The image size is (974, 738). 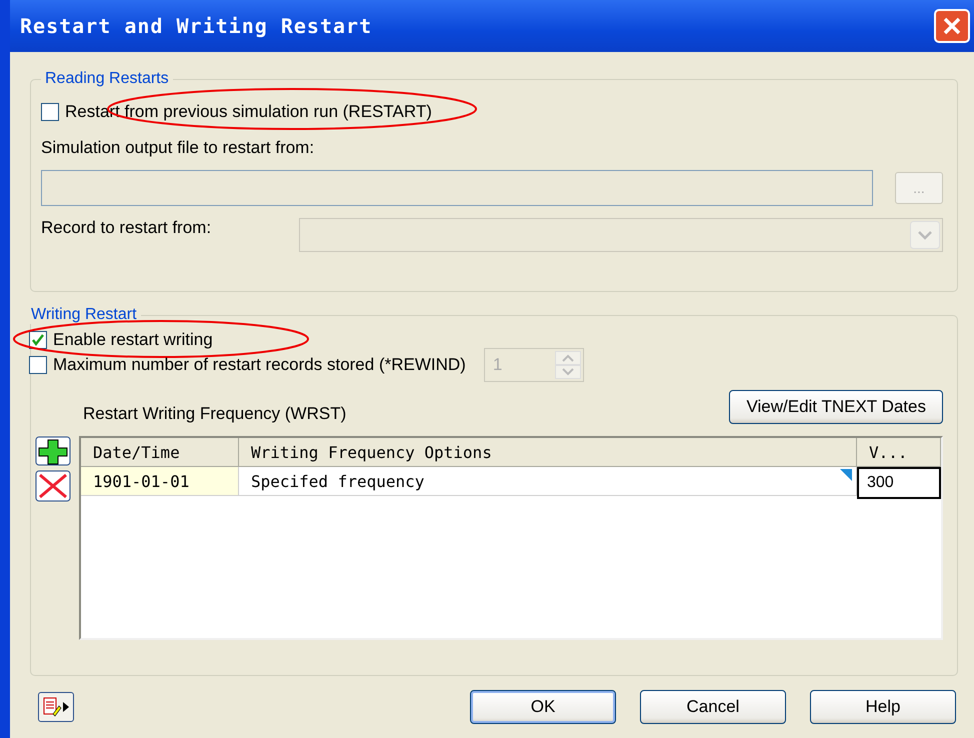 I want to click on checkbox-label: Enable restart writing, so click(x=133, y=340).